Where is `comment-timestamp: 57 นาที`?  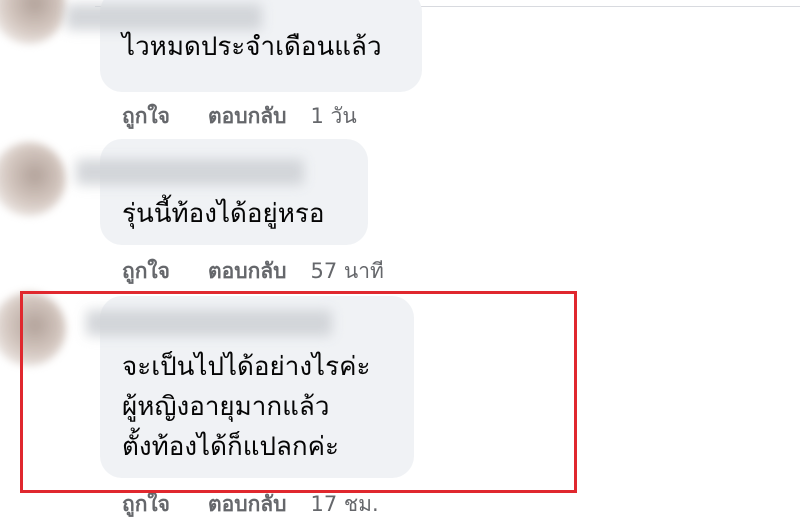 comment-timestamp: 57 นาที is located at coordinates (347, 271).